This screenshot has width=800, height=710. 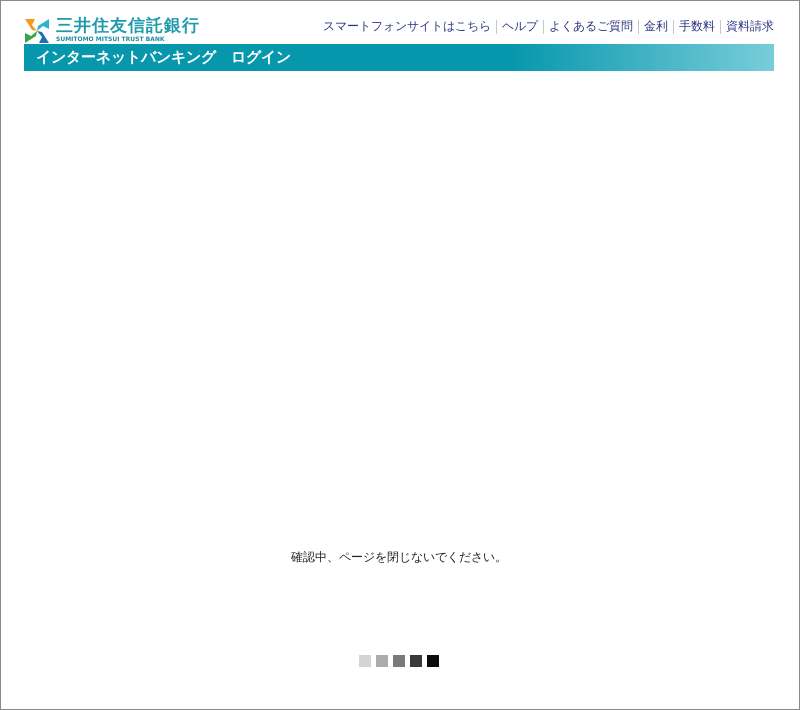 What do you see at coordinates (520, 26) in the screenshot?
I see `header-link: ヘルプ` at bounding box center [520, 26].